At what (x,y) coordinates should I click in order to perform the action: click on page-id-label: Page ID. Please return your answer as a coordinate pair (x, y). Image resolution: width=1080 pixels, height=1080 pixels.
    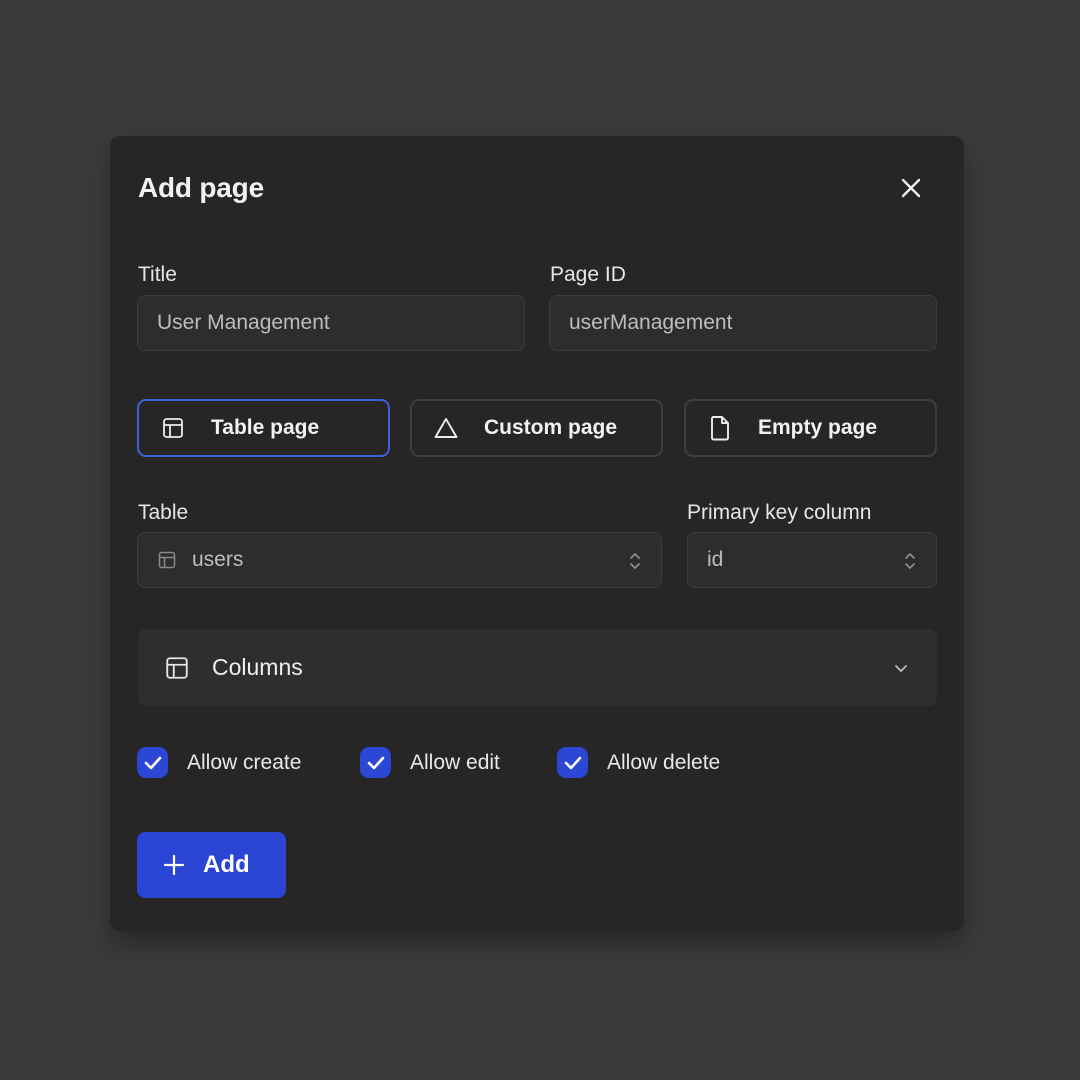
    Looking at the image, I should click on (588, 274).